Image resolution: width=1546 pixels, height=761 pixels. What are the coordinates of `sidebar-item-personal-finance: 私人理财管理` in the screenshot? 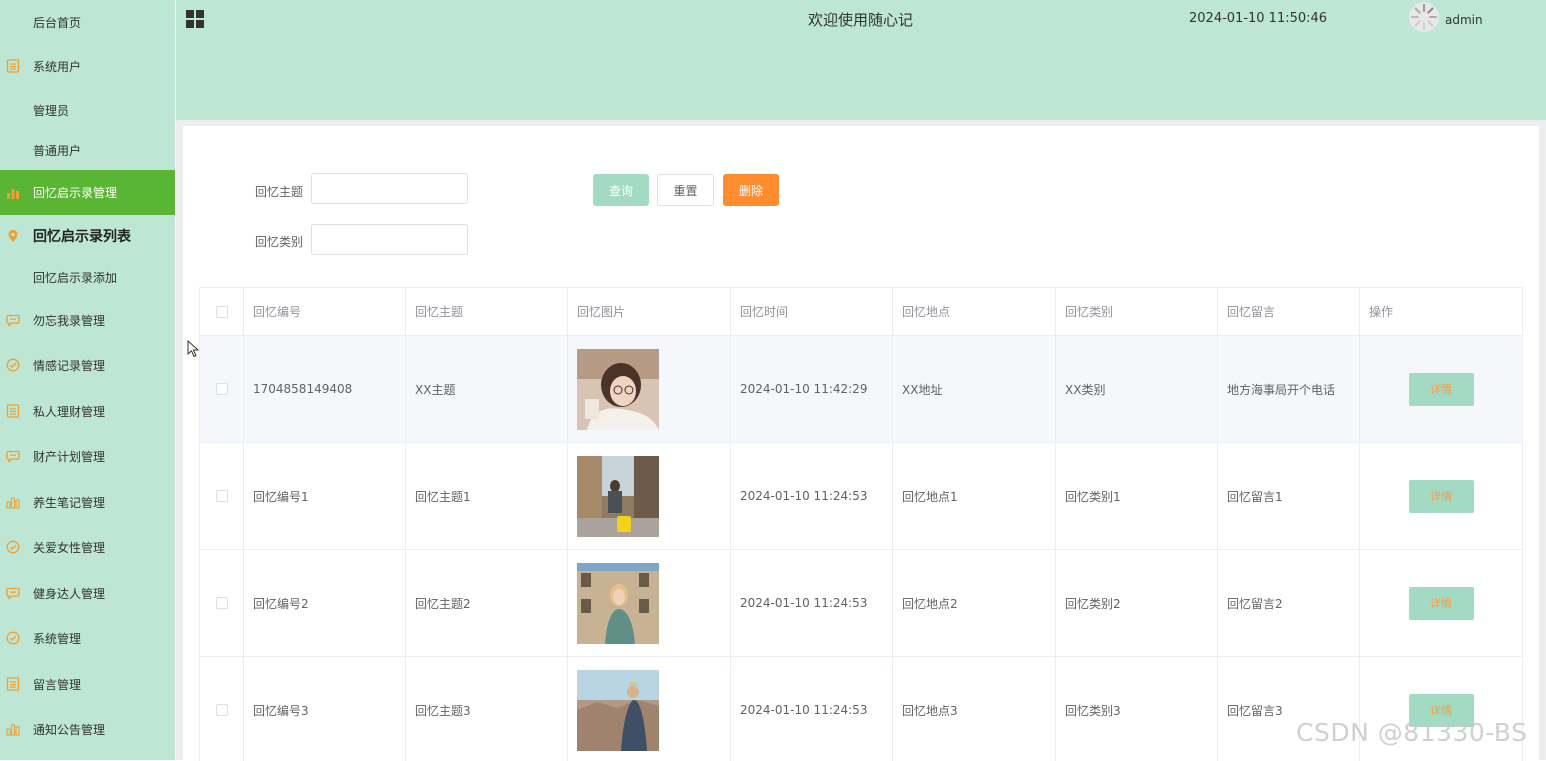 It's located at (87, 411).